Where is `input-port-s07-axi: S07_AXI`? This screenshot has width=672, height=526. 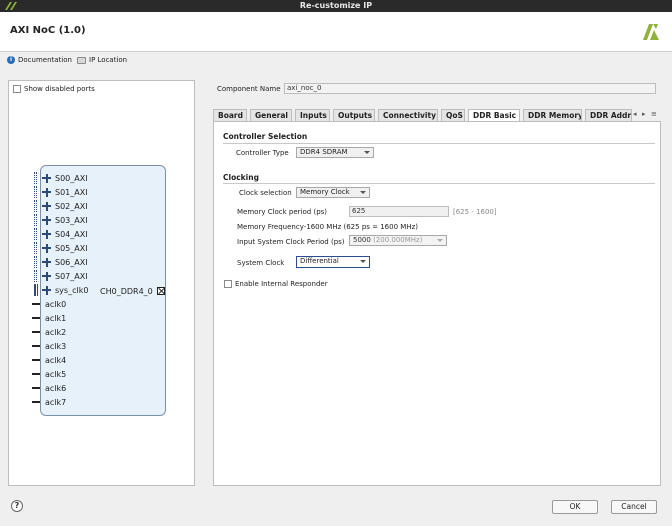
input-port-s07-axi: S07_AXI is located at coordinates (65, 276).